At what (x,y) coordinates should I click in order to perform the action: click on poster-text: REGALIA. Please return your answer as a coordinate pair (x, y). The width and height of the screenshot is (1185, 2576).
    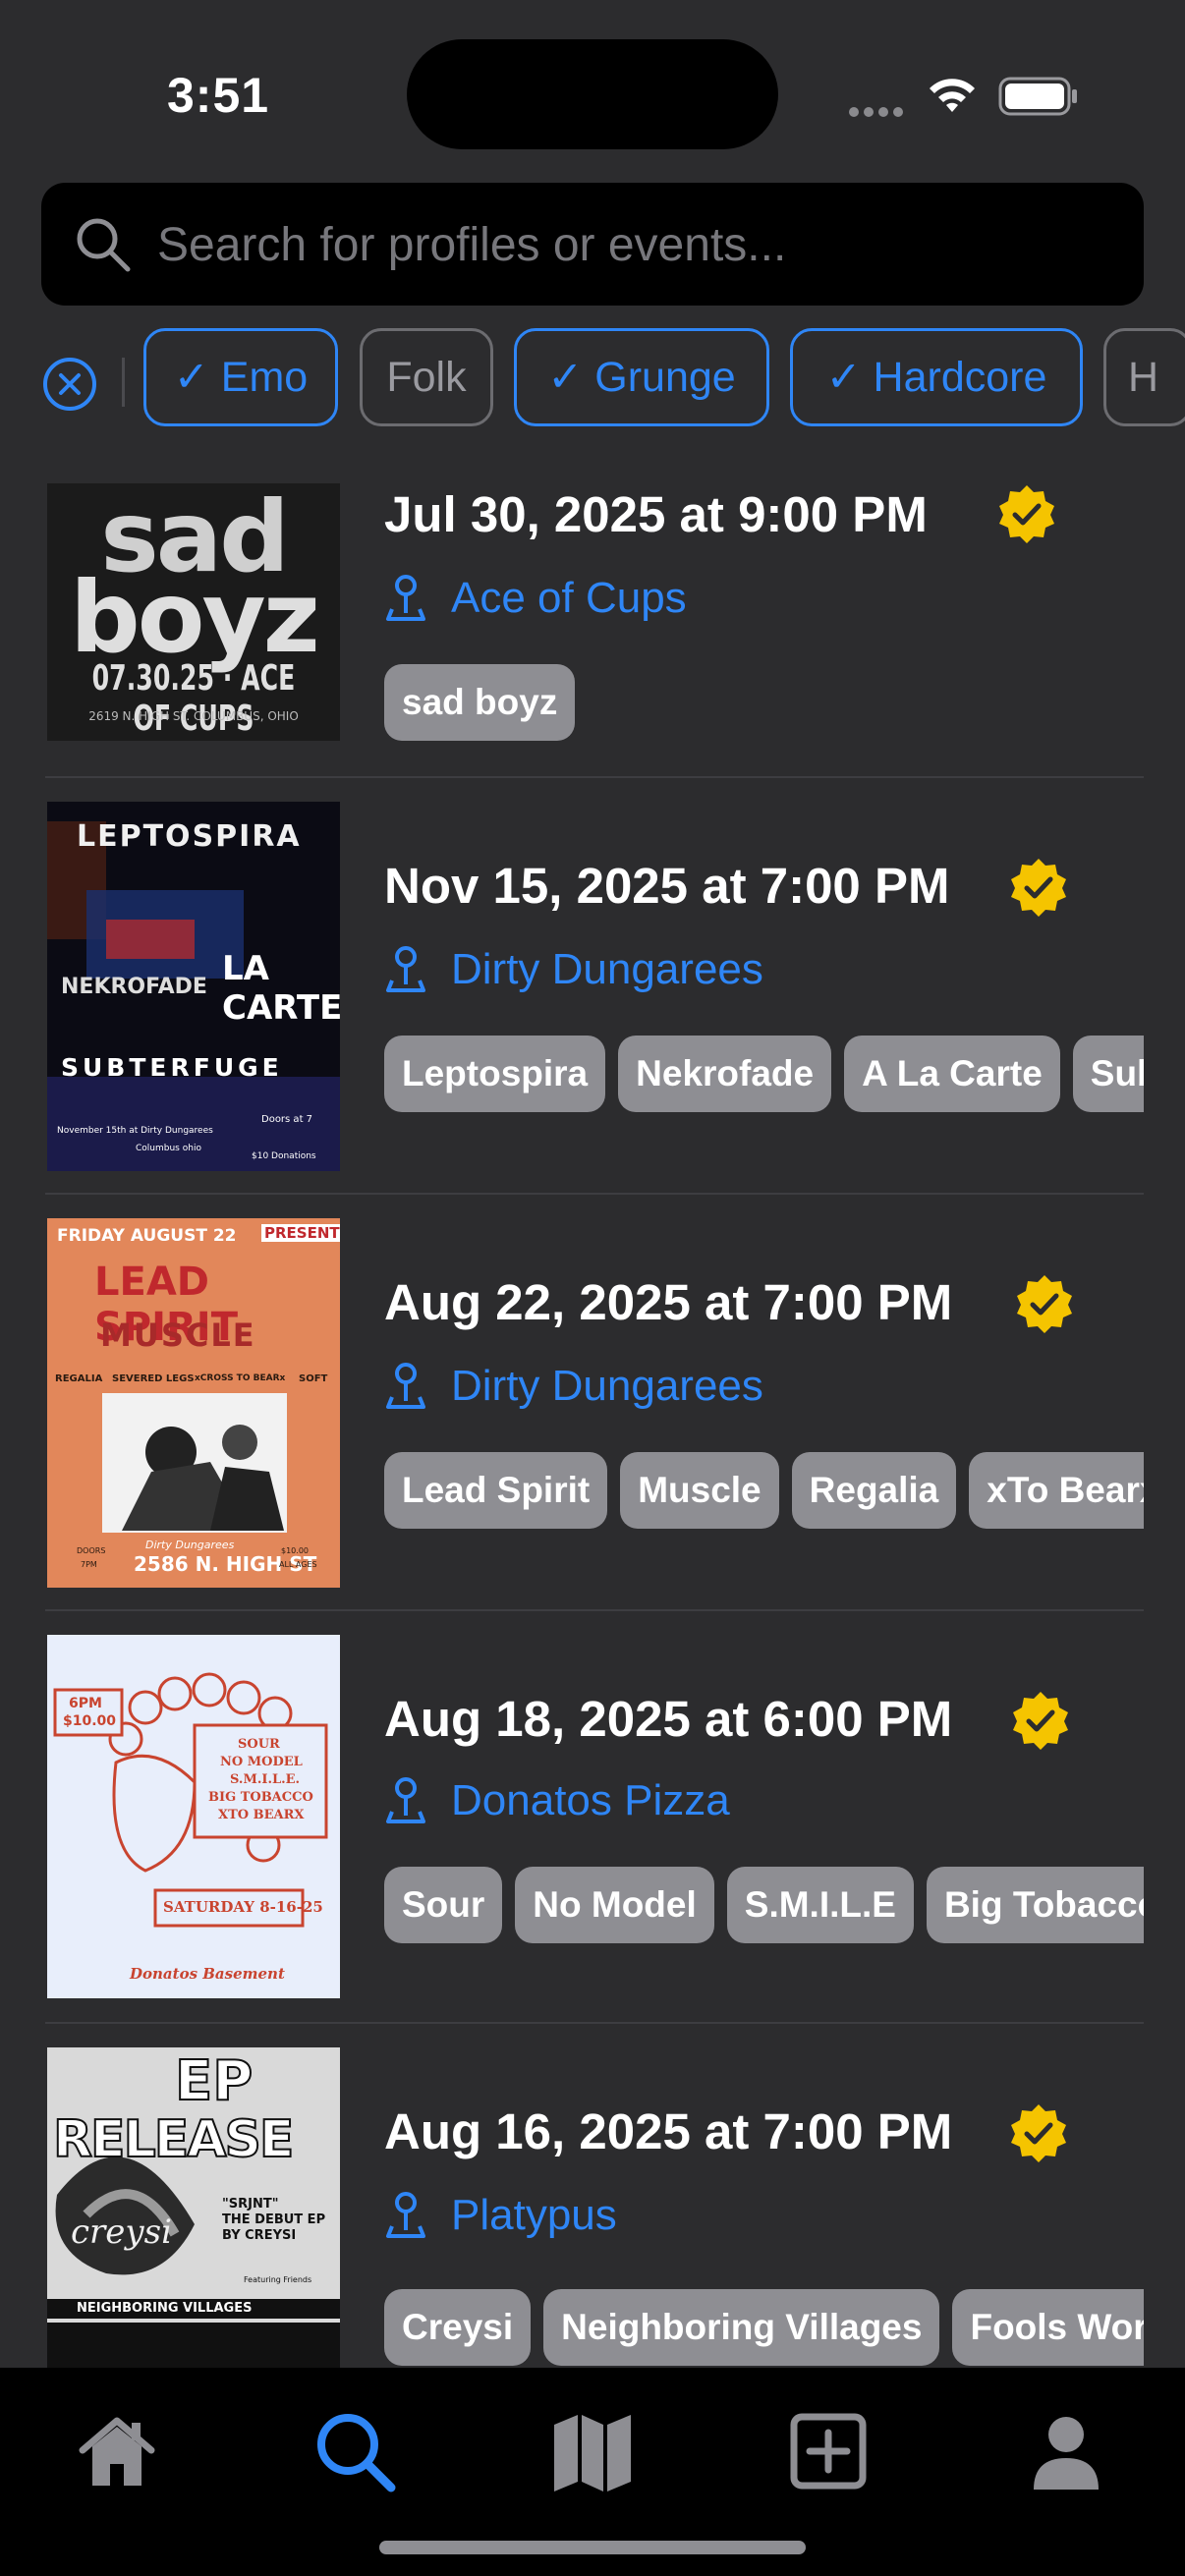
    Looking at the image, I should click on (79, 1378).